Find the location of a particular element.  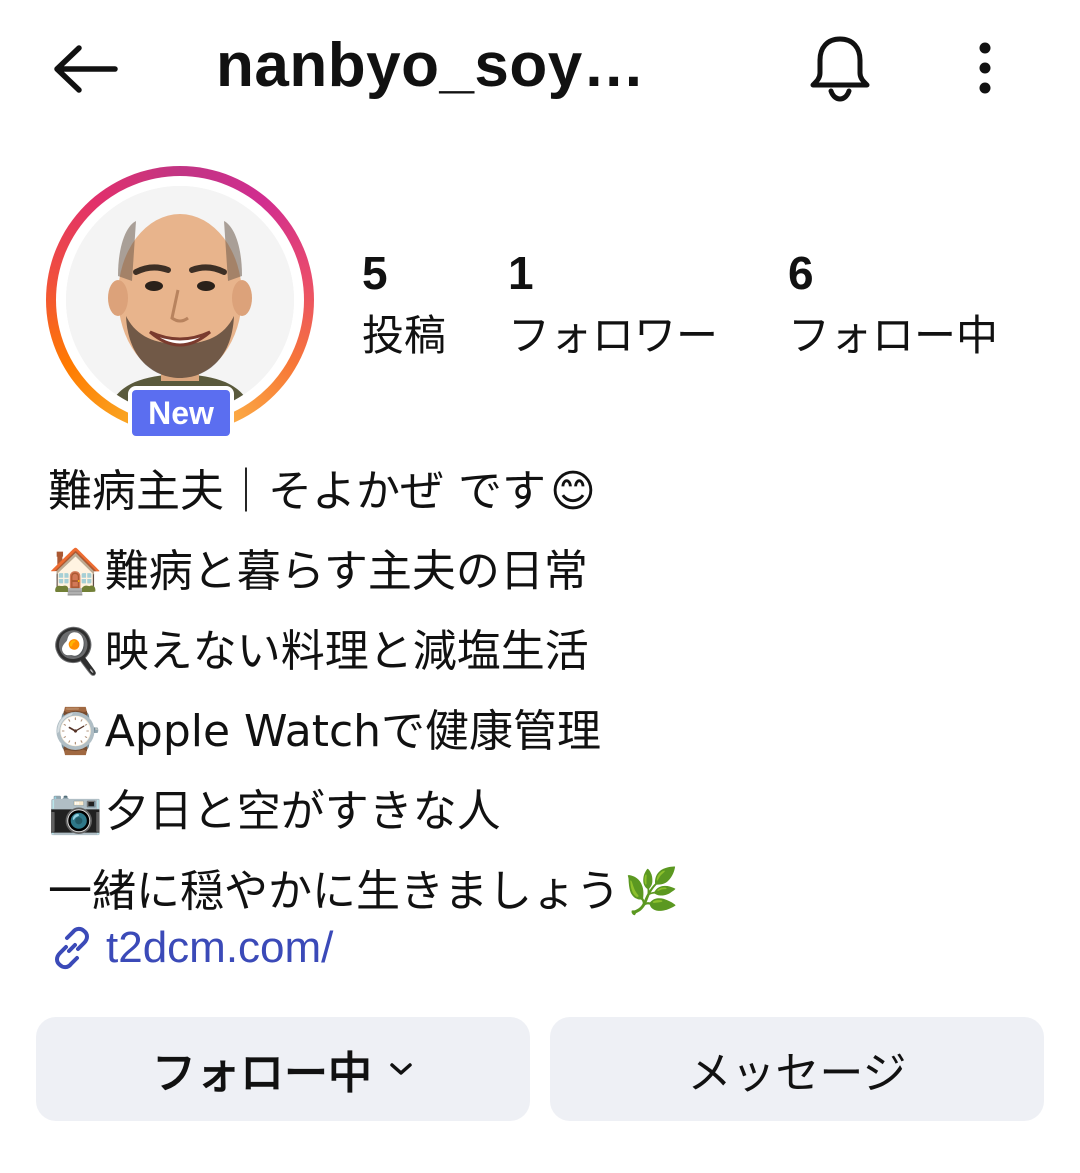

link-text: t2dcm.com/ is located at coordinates (219, 948).